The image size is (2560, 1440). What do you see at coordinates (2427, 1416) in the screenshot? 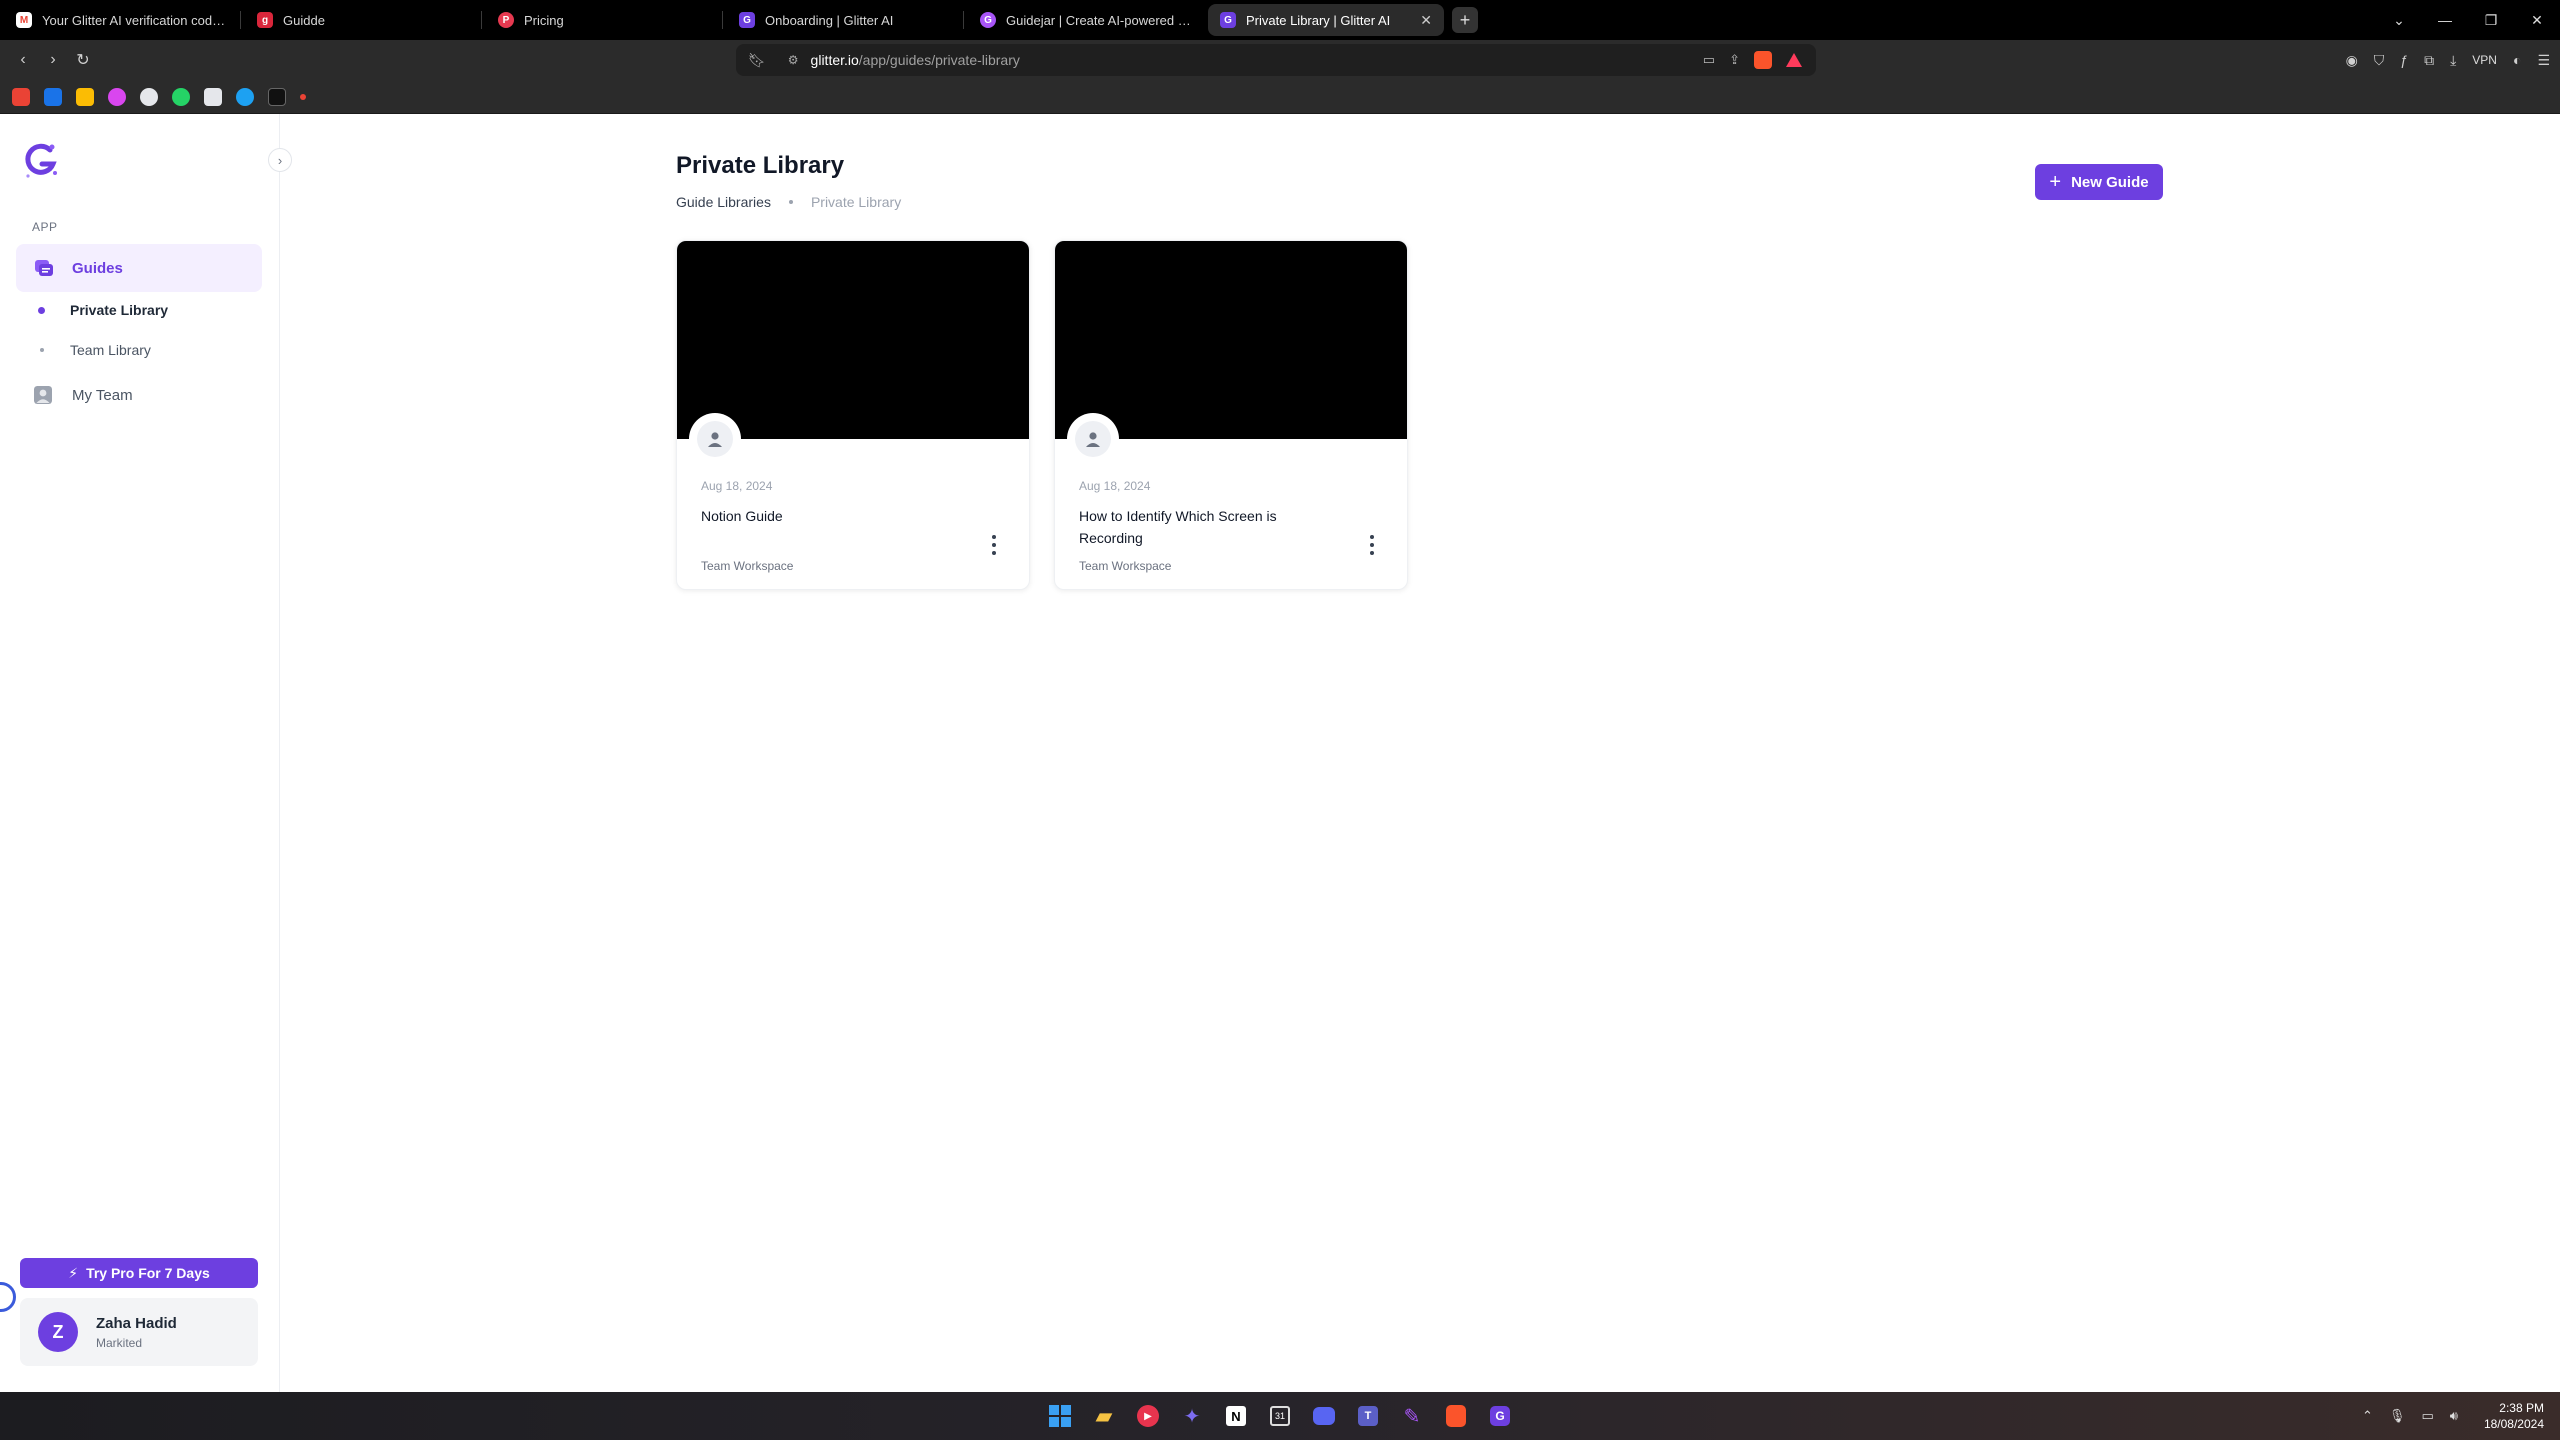
I see `network-icon: ▭` at bounding box center [2427, 1416].